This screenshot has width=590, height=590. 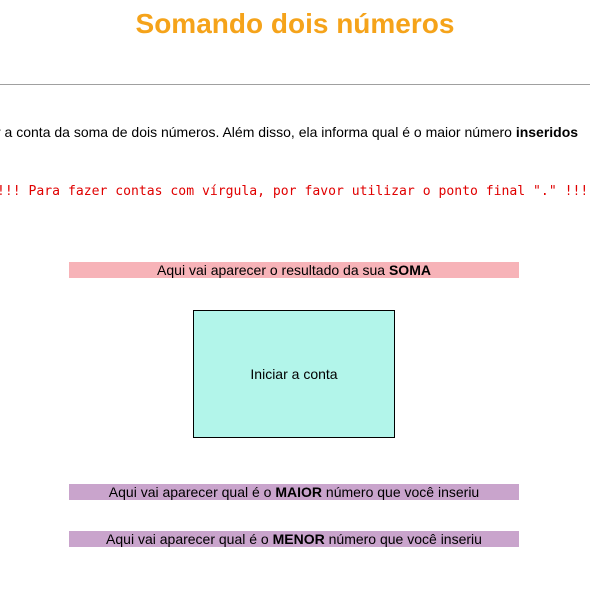 I want to click on sum-result-prefix: Aqui vai aparecer o resultado da sua, so click(x=273, y=270).